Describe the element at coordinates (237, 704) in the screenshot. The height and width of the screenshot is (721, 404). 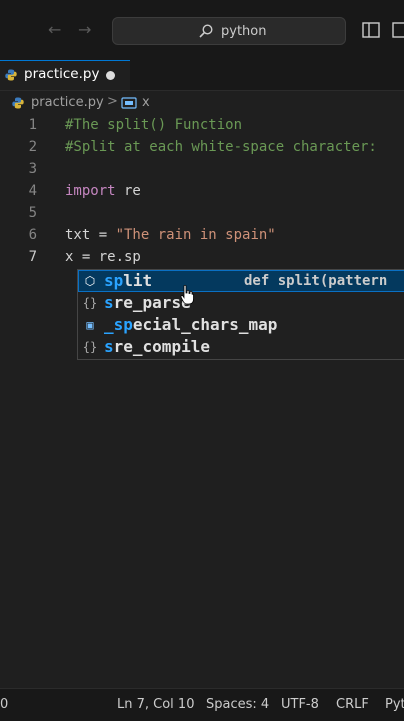
I see `status-indentation: Spaces: 4` at that location.